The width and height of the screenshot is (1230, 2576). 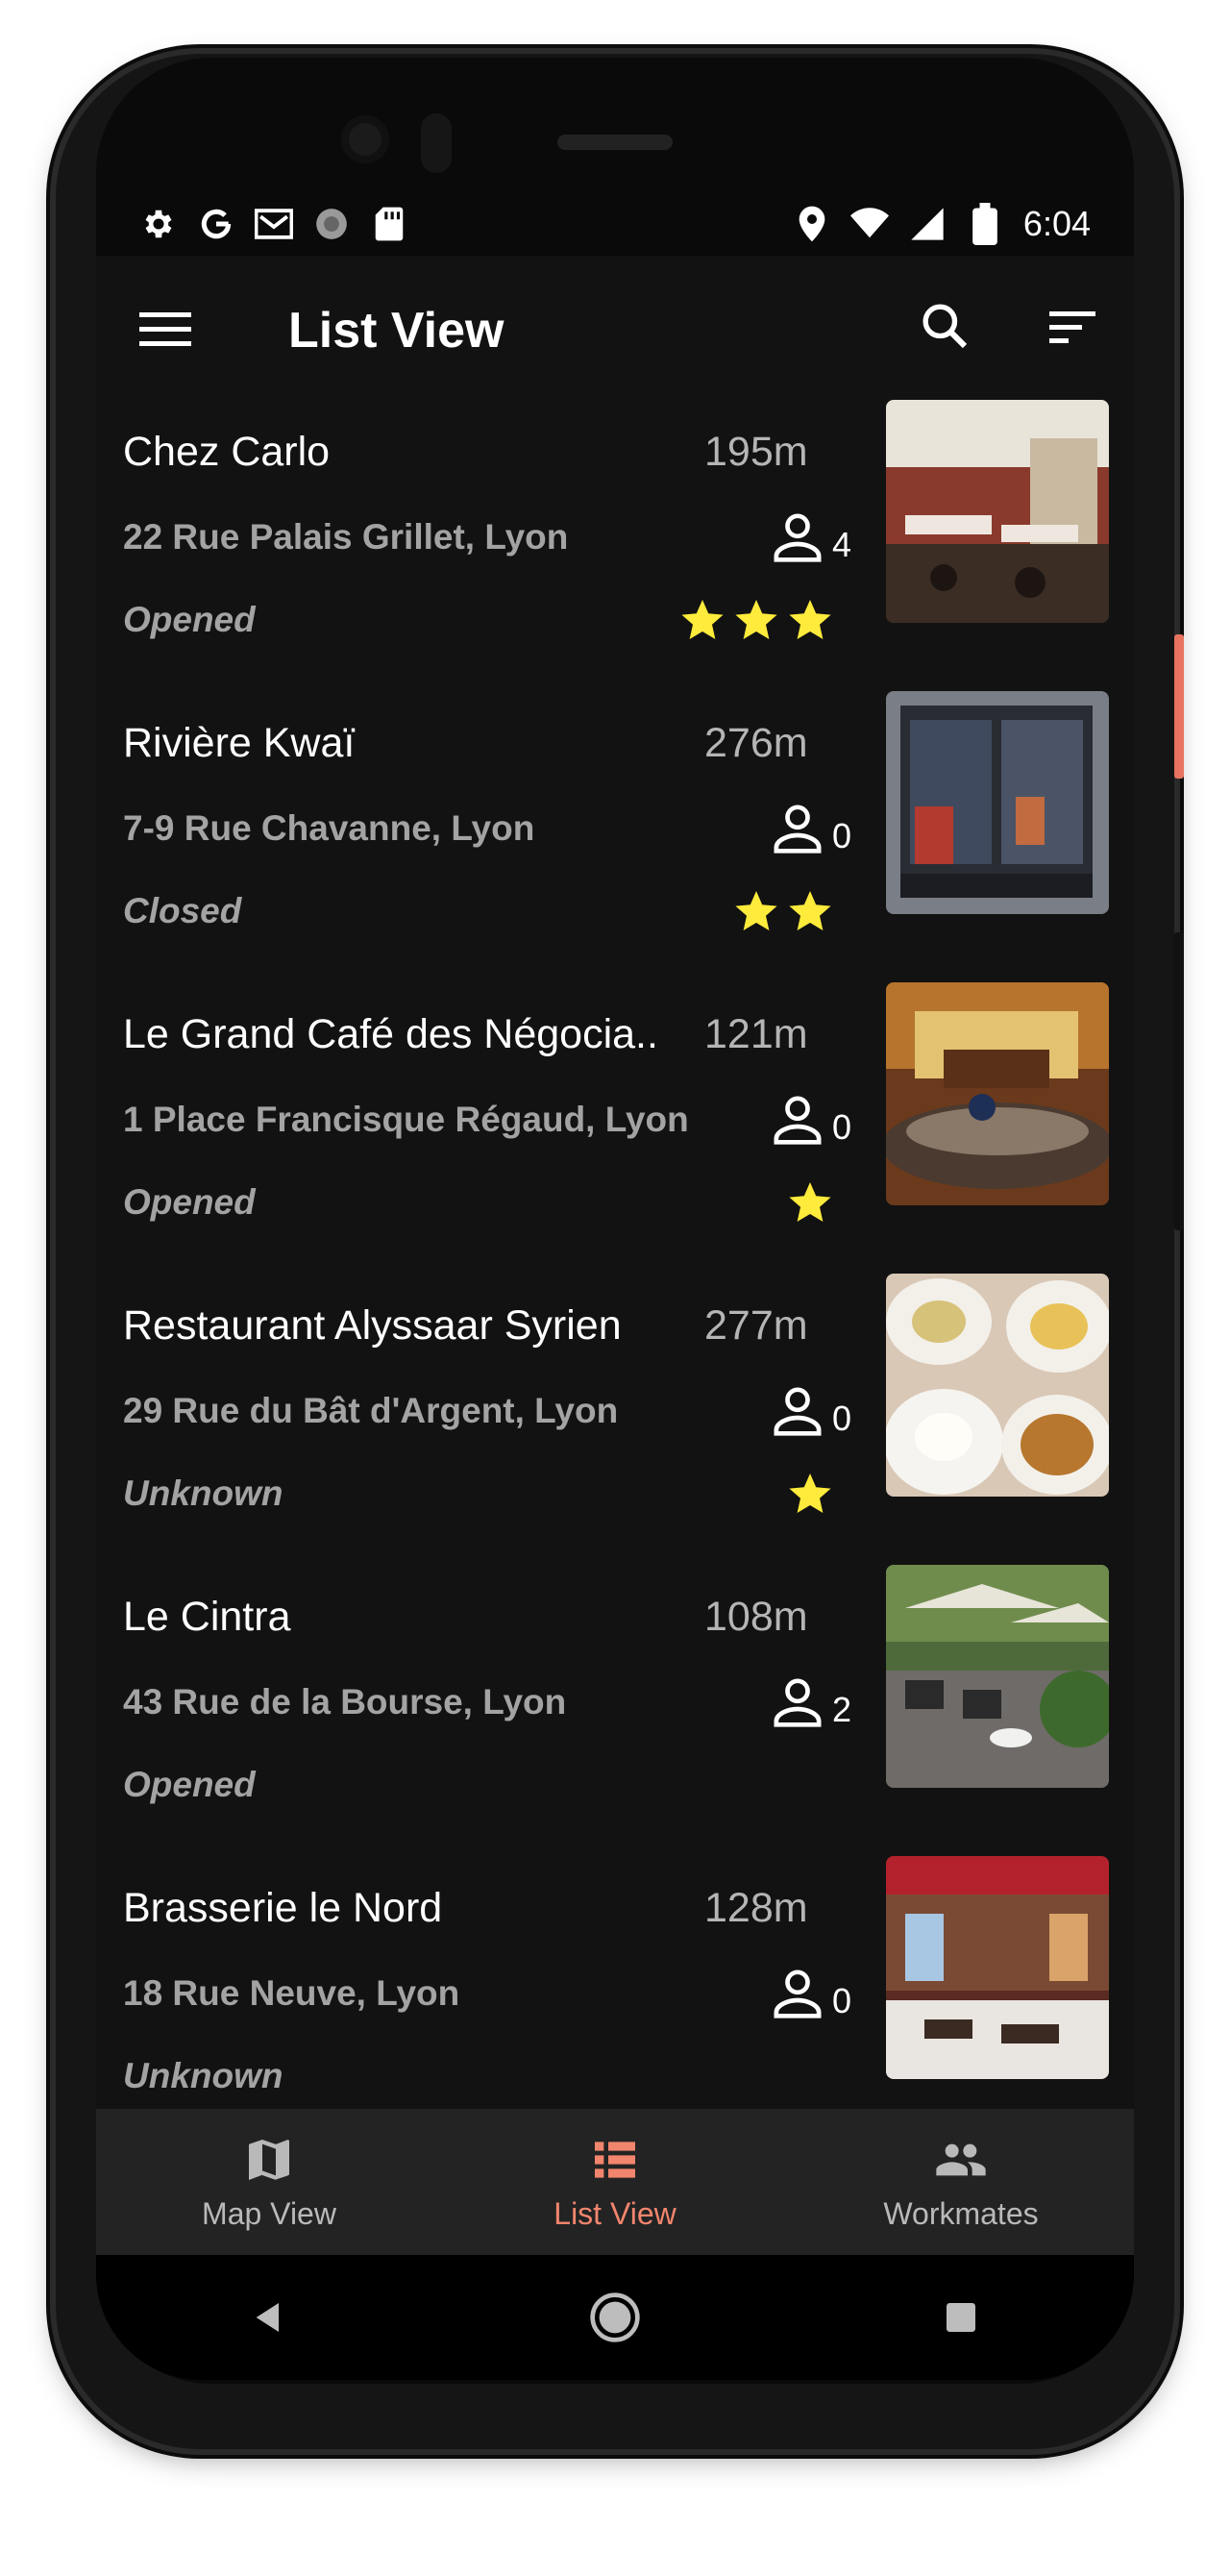 What do you see at coordinates (365, 139) in the screenshot?
I see `front-camera` at bounding box center [365, 139].